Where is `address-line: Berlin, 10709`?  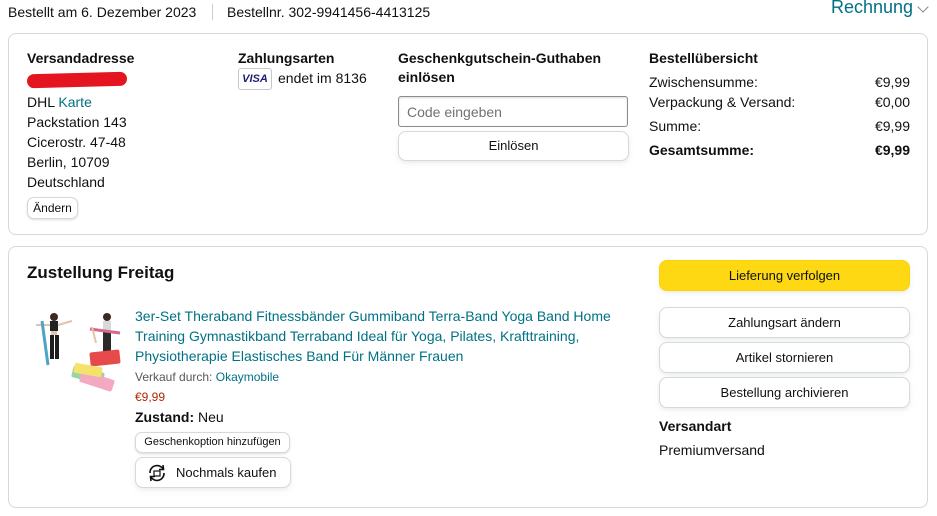 address-line: Berlin, 10709 is located at coordinates (68, 162).